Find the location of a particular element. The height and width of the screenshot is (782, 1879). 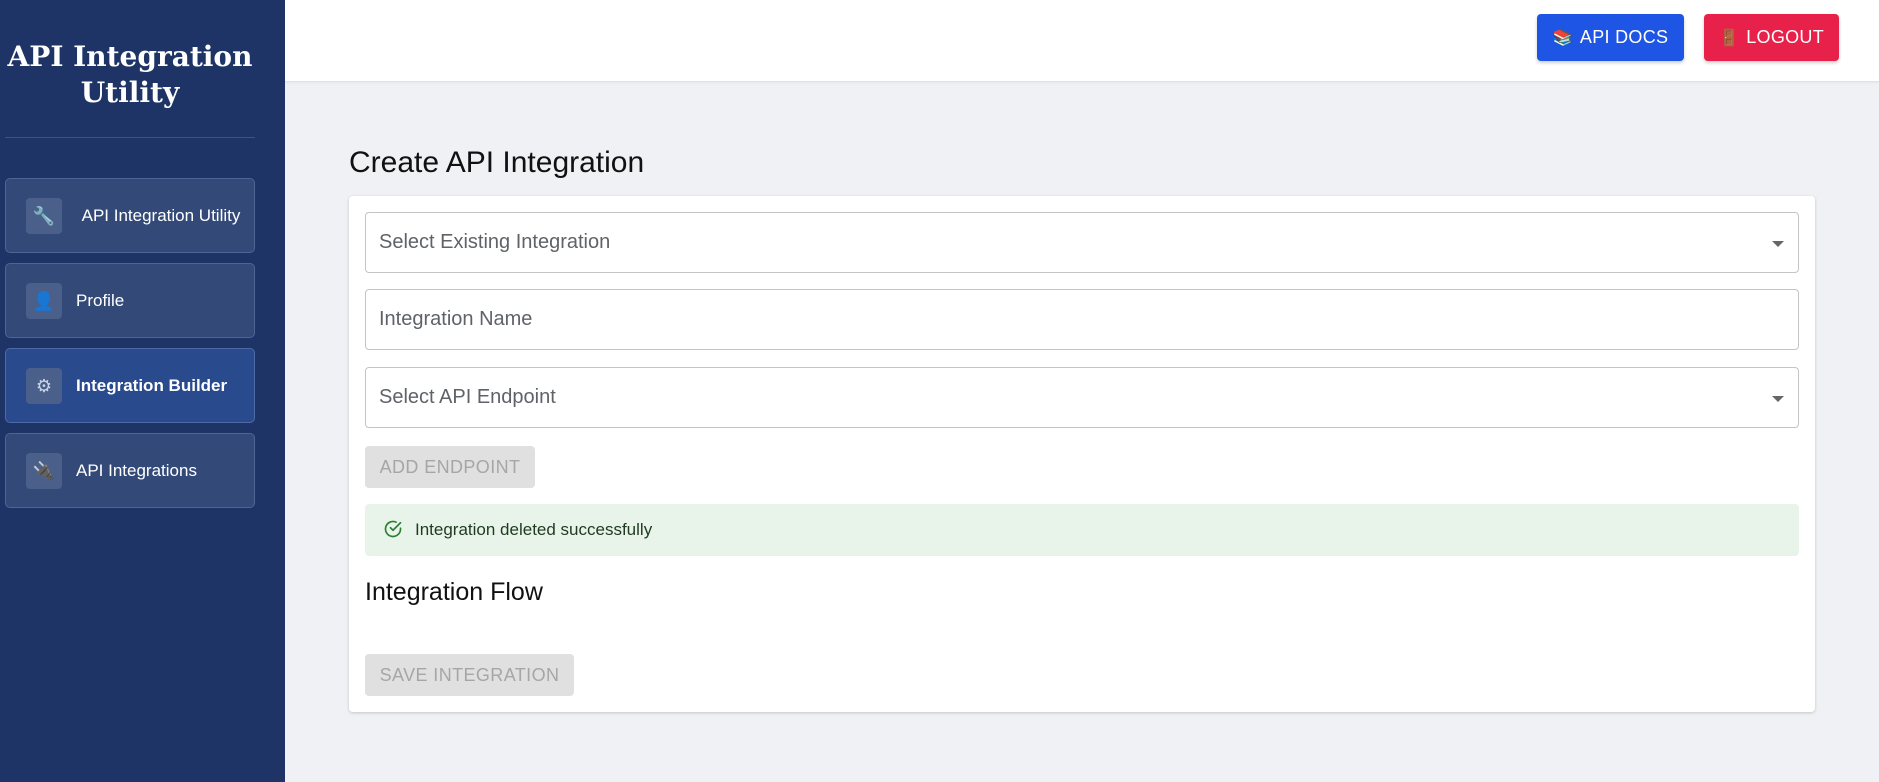

top-app-bar: 📚 API DOCS 🚪 LOGOUT is located at coordinates (1082, 41).